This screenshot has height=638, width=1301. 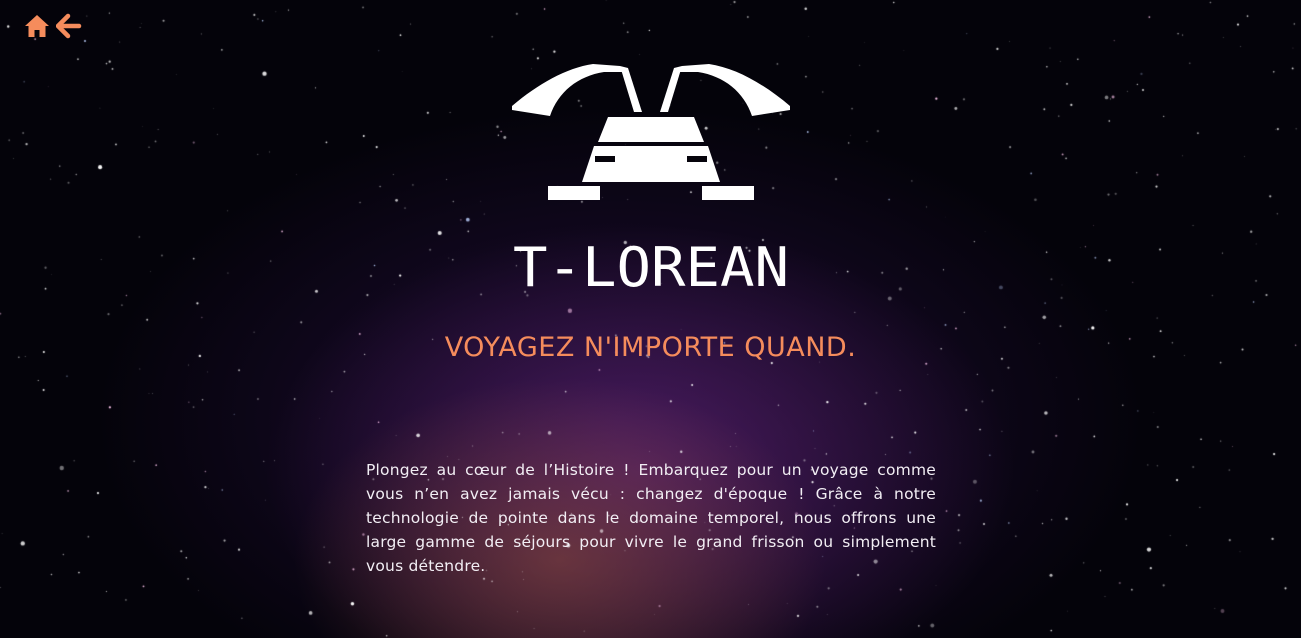 I want to click on hero-tagline: VOYAGEZ N'IMPORTE QUAND., so click(x=650, y=347).